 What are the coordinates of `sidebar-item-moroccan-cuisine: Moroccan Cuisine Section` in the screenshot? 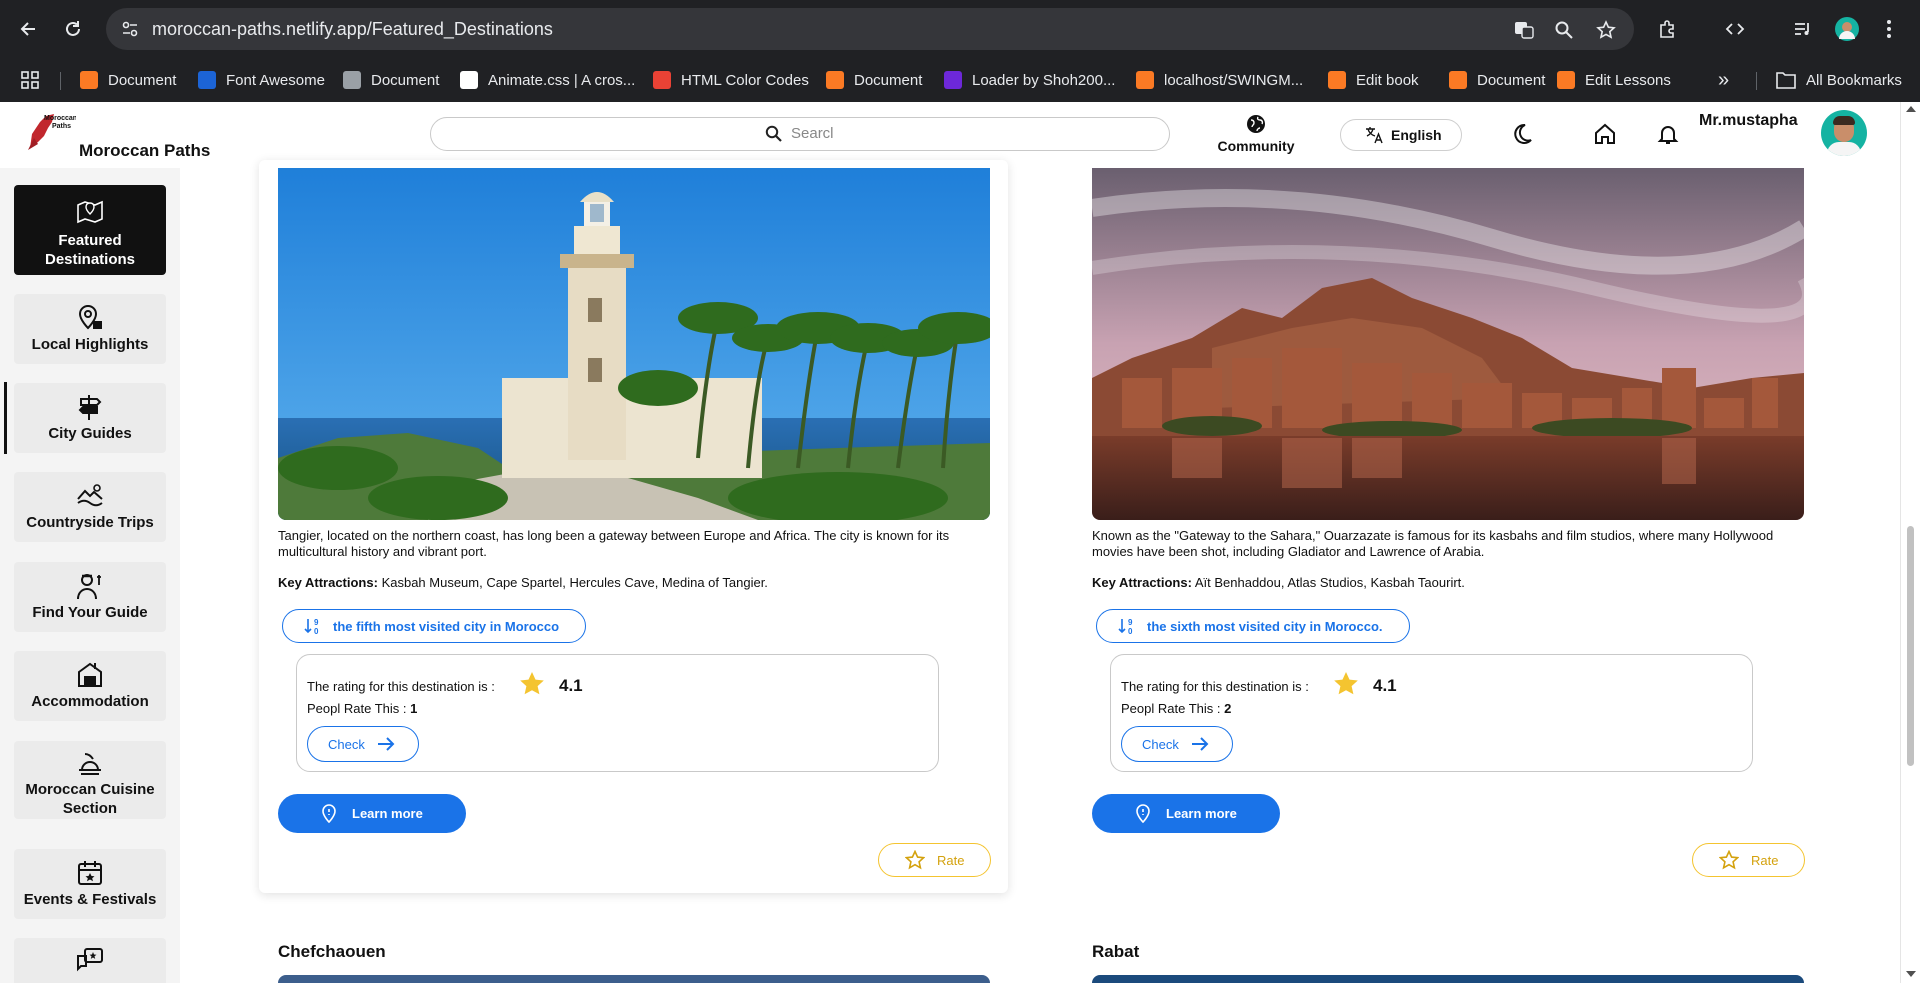 It's located at (90, 780).